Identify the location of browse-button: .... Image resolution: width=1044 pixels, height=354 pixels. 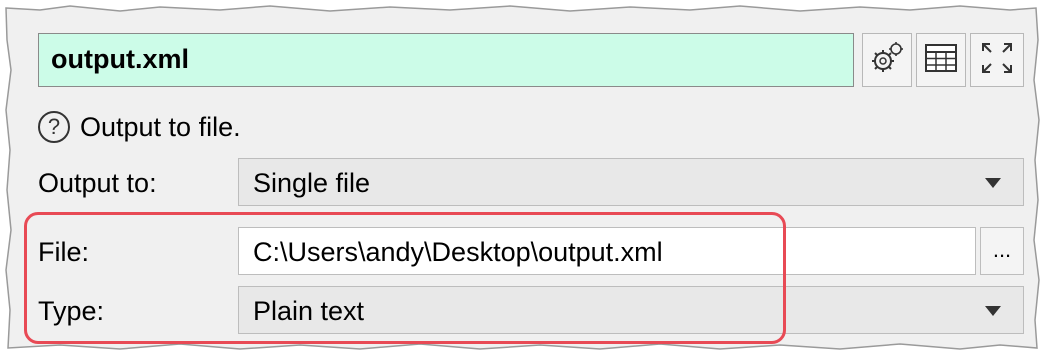
(1002, 251).